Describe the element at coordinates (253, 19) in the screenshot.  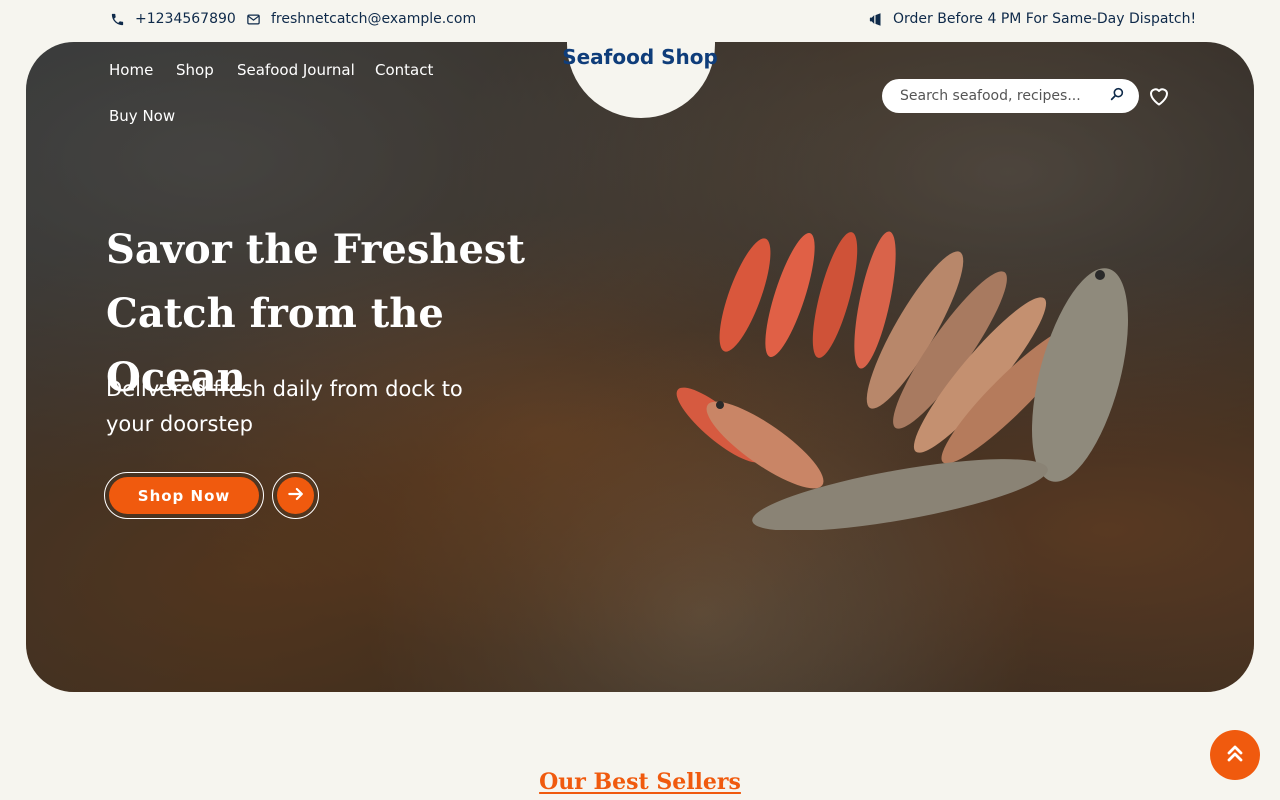
I see `mail-icon` at that location.